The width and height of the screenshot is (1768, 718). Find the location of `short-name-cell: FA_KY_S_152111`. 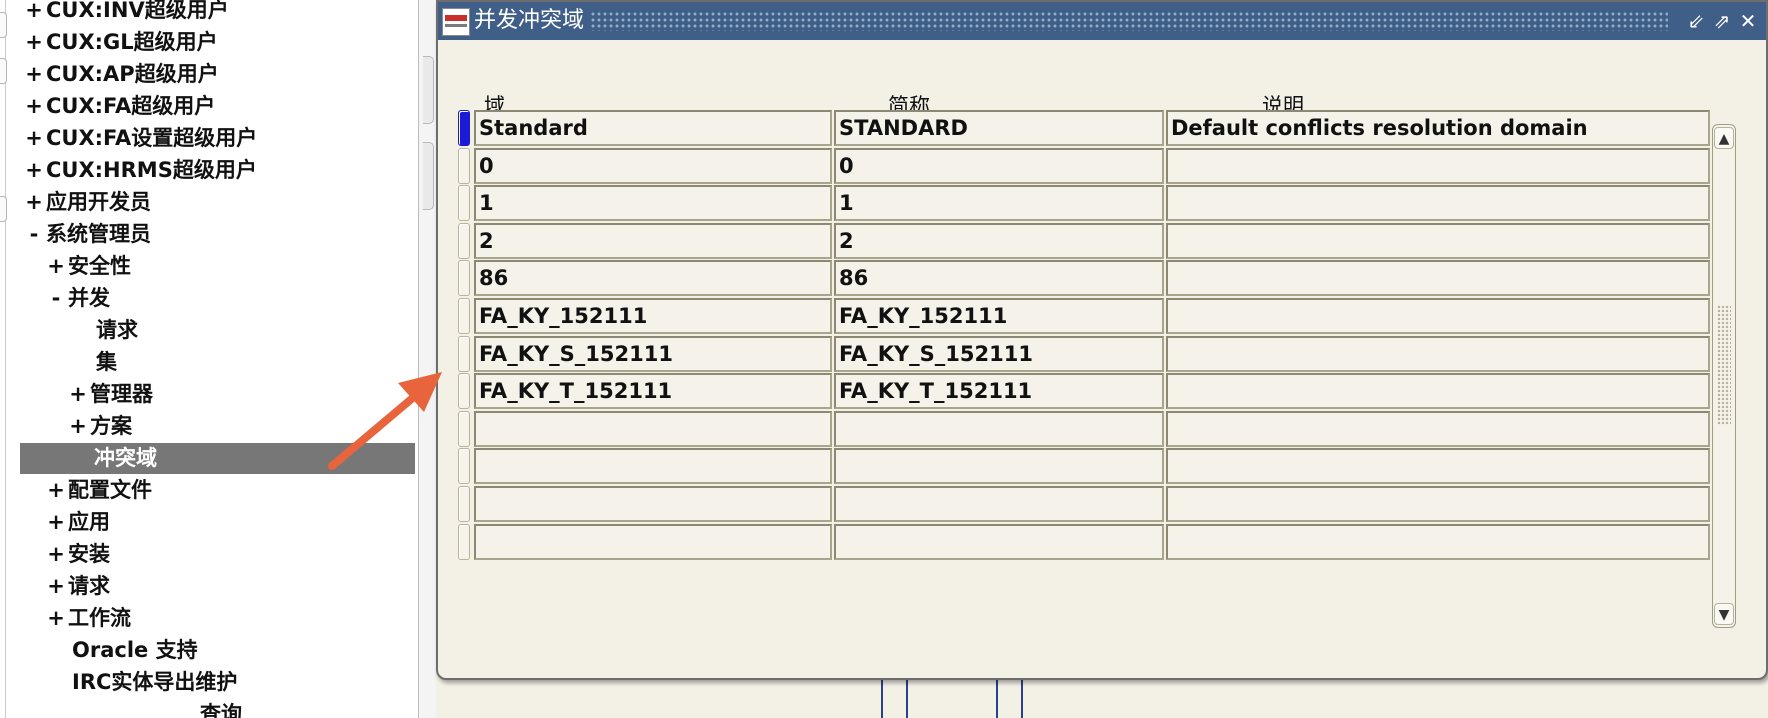

short-name-cell: FA_KY_S_152111 is located at coordinates (999, 354).